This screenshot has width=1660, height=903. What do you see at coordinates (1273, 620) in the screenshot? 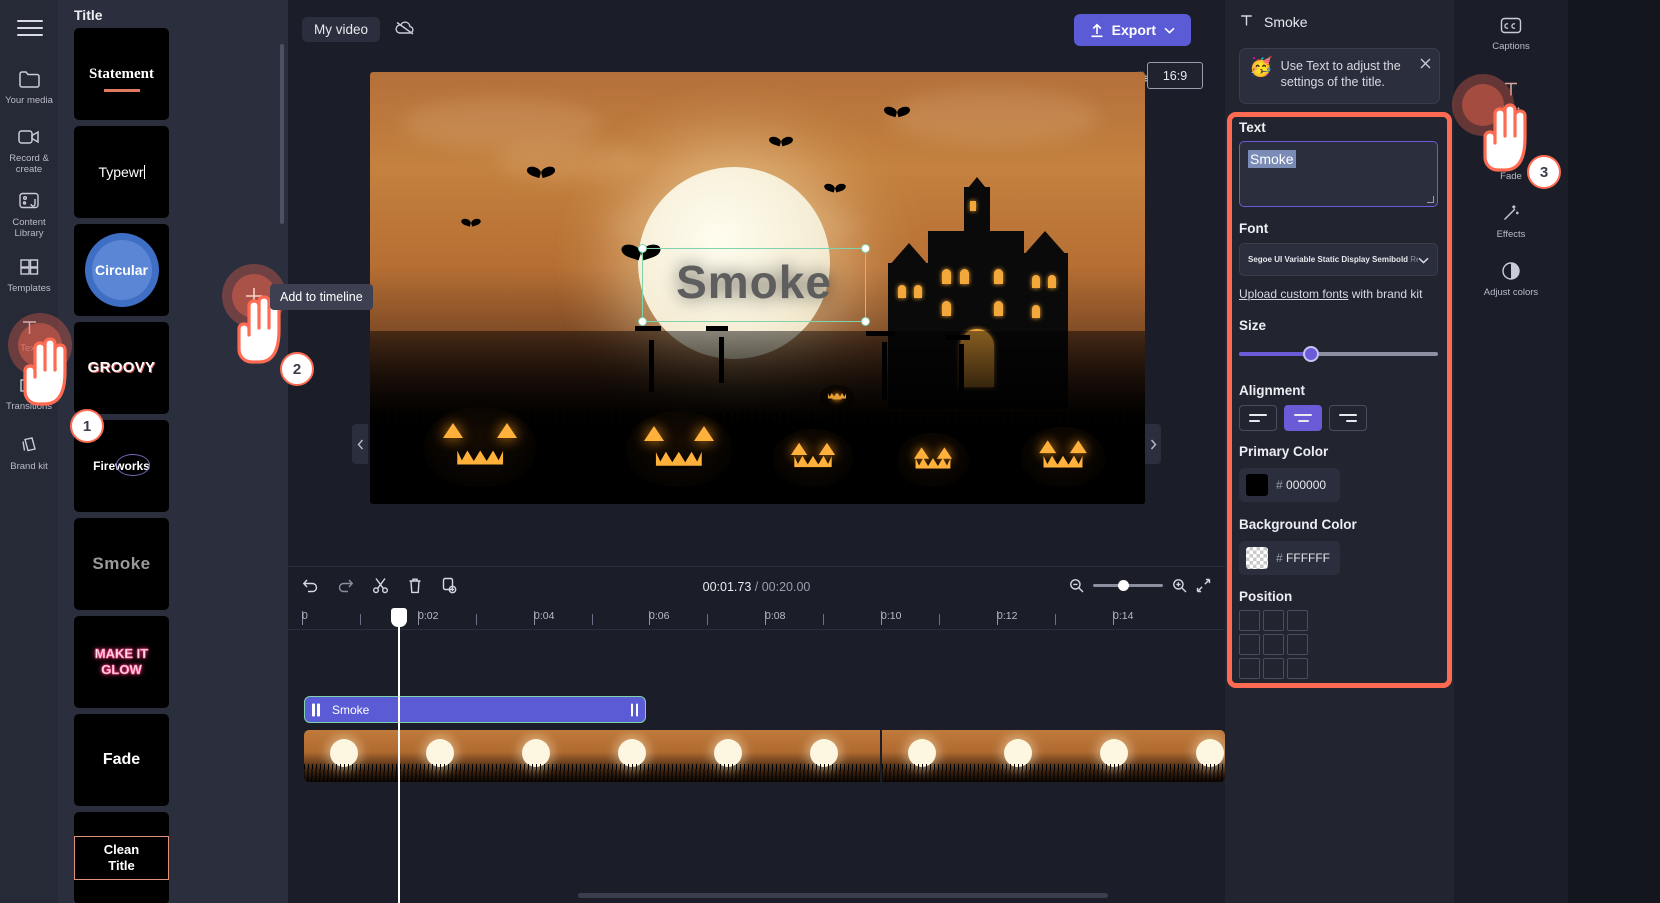
I see `position-cell-top-center` at bounding box center [1273, 620].